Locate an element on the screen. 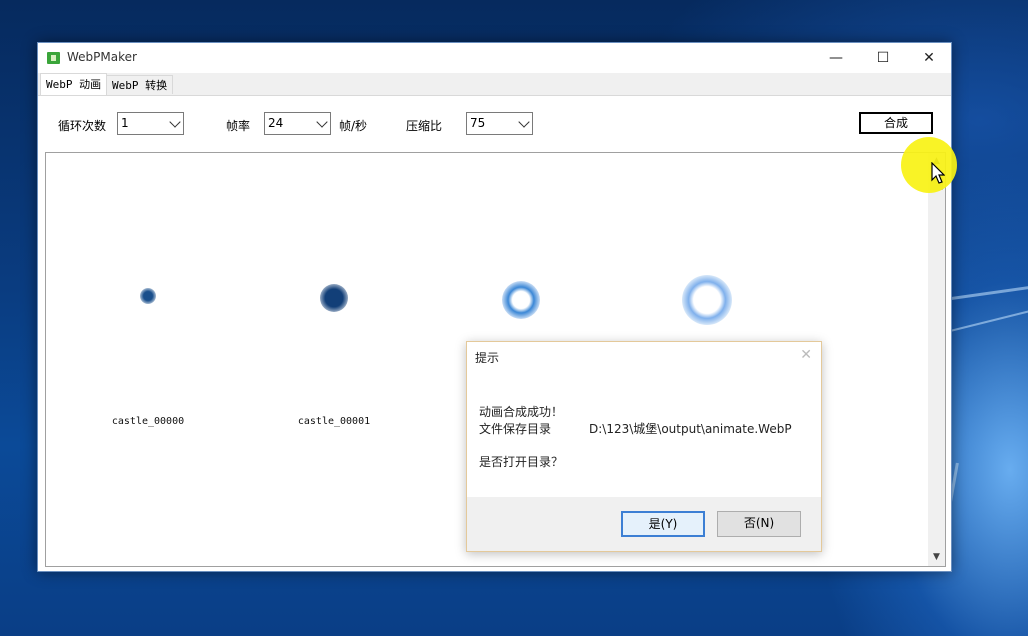 The width and height of the screenshot is (1028, 636). dialog-message: 动画合成成功！ is located at coordinates (521, 412).